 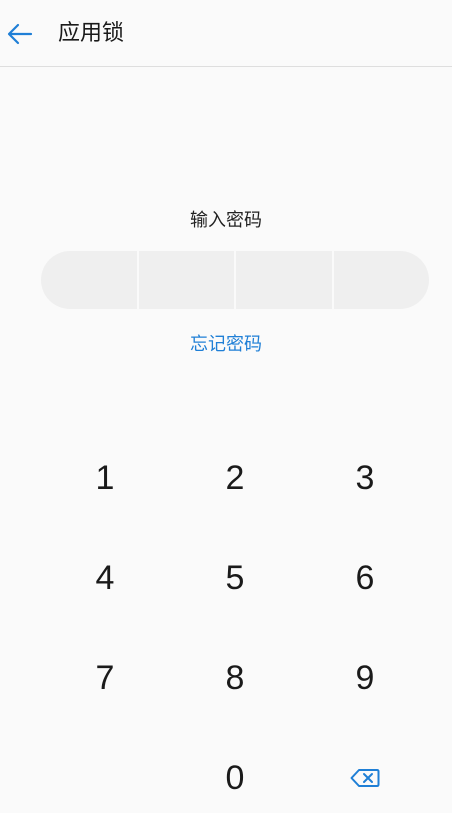 What do you see at coordinates (365, 778) in the screenshot?
I see `backspace-icon` at bounding box center [365, 778].